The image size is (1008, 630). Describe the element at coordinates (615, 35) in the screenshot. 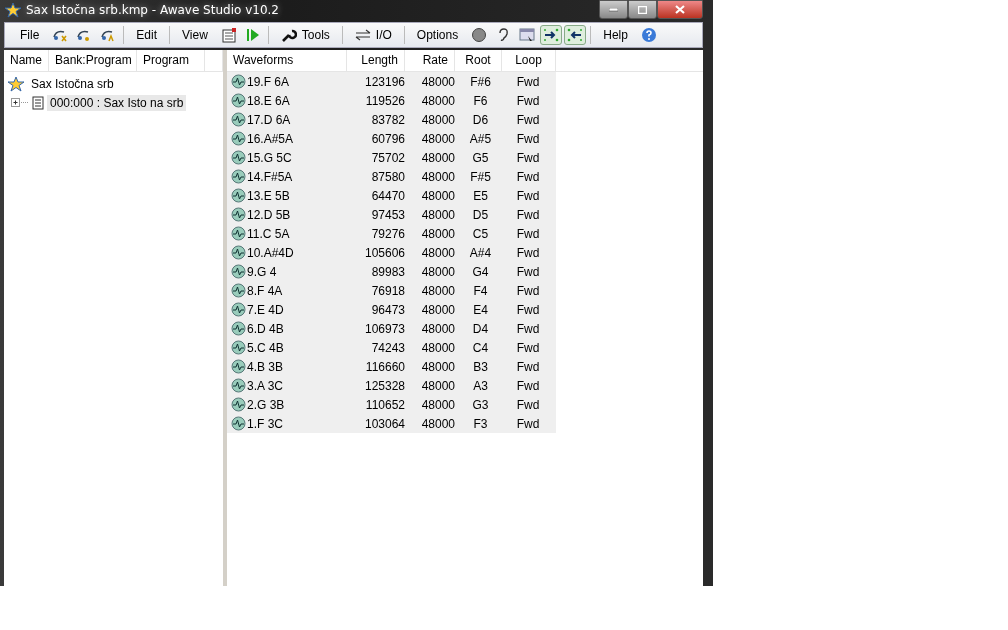

I see `menu-item: Help` at that location.